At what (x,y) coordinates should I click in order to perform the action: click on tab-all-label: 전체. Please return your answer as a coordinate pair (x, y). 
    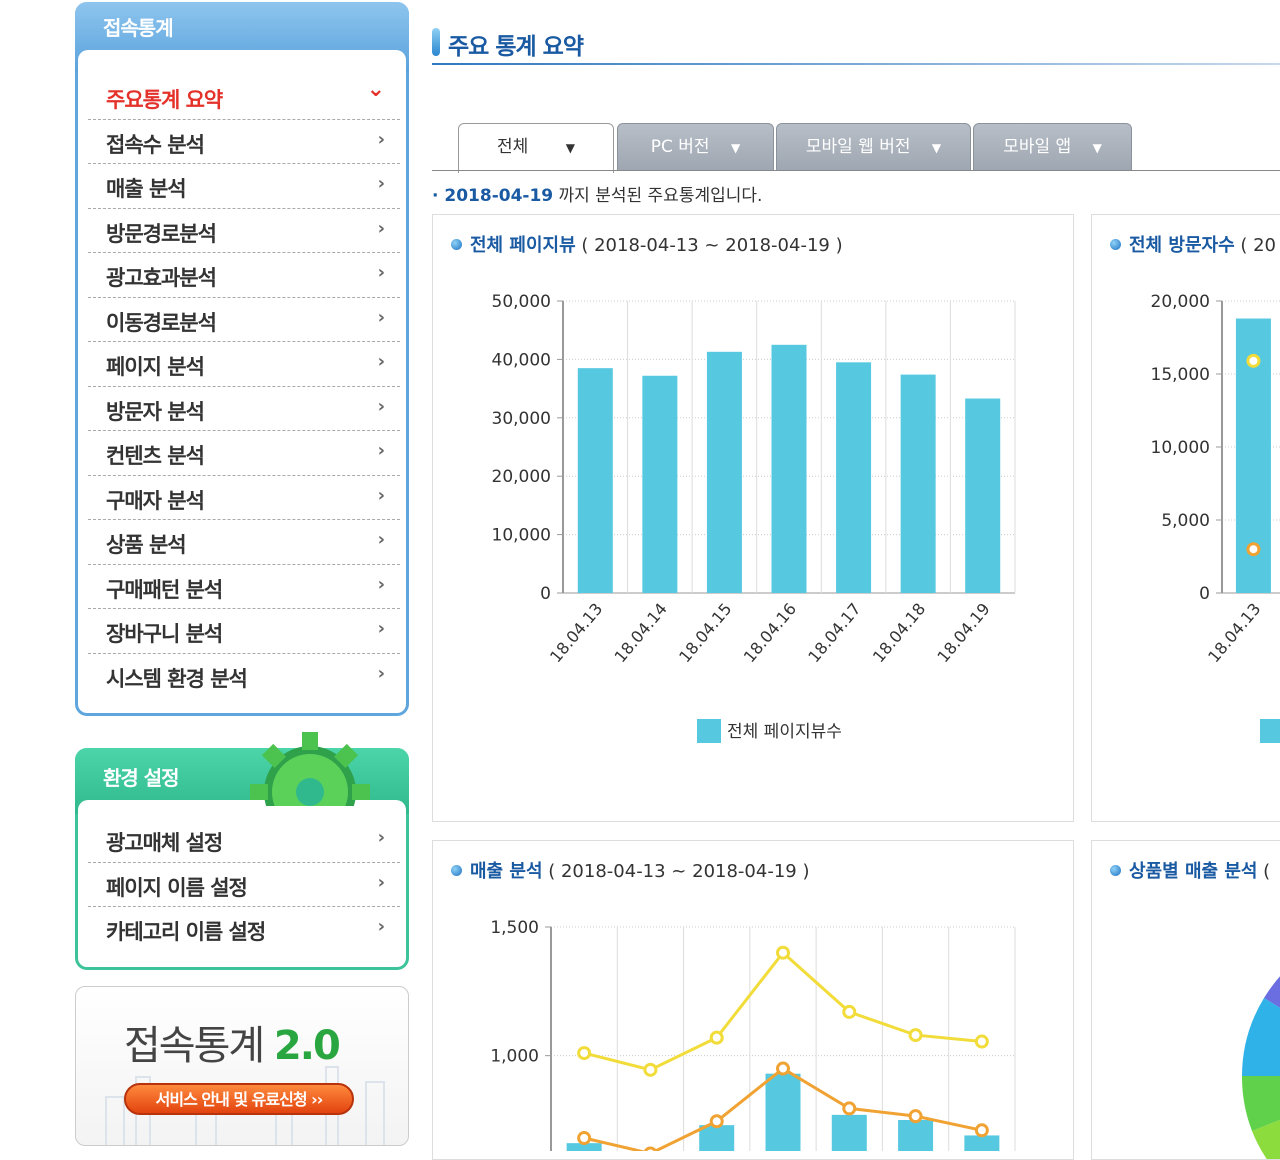
    Looking at the image, I should click on (513, 147).